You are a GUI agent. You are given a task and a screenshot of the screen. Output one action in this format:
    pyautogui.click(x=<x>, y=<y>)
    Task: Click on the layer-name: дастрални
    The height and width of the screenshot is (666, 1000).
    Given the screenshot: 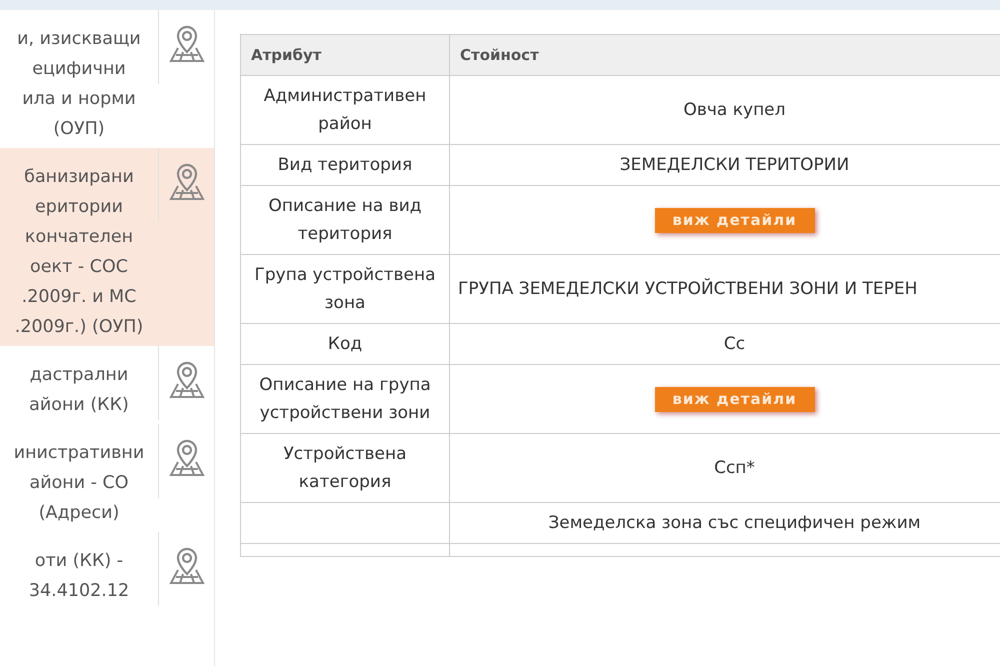 What is the action you would take?
    pyautogui.click(x=79, y=375)
    